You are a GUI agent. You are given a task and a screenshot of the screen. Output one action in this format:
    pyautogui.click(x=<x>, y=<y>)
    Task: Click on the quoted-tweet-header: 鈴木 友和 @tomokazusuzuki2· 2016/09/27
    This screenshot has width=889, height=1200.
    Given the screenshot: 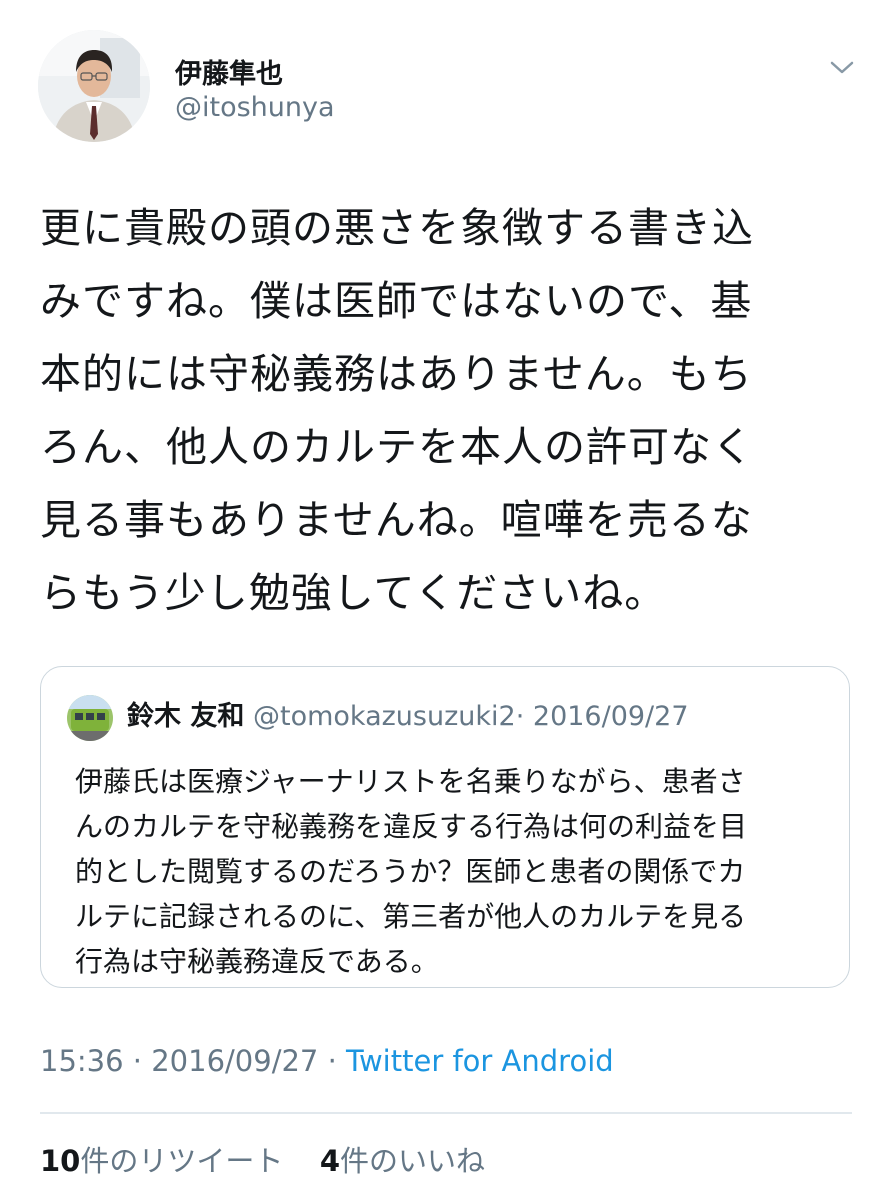 What is the action you would take?
    pyautogui.click(x=408, y=717)
    